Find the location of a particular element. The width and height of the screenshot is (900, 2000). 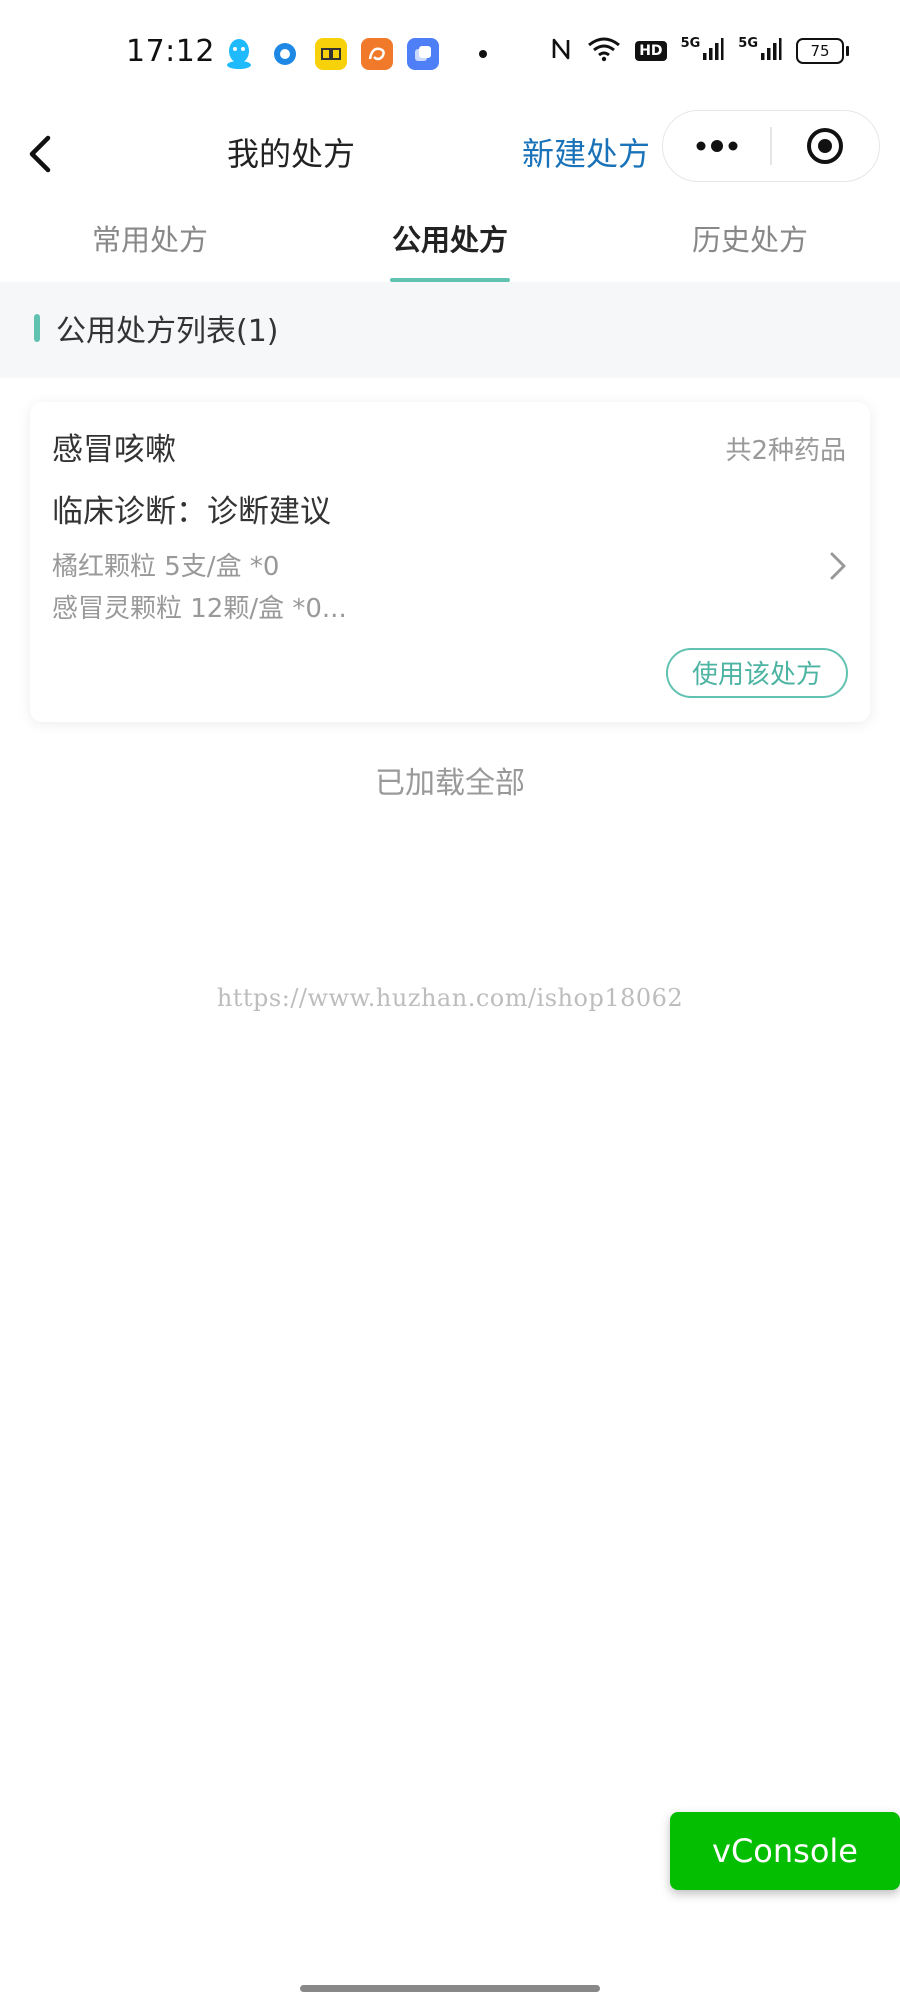

notification-dot-icon is located at coordinates (483, 54).